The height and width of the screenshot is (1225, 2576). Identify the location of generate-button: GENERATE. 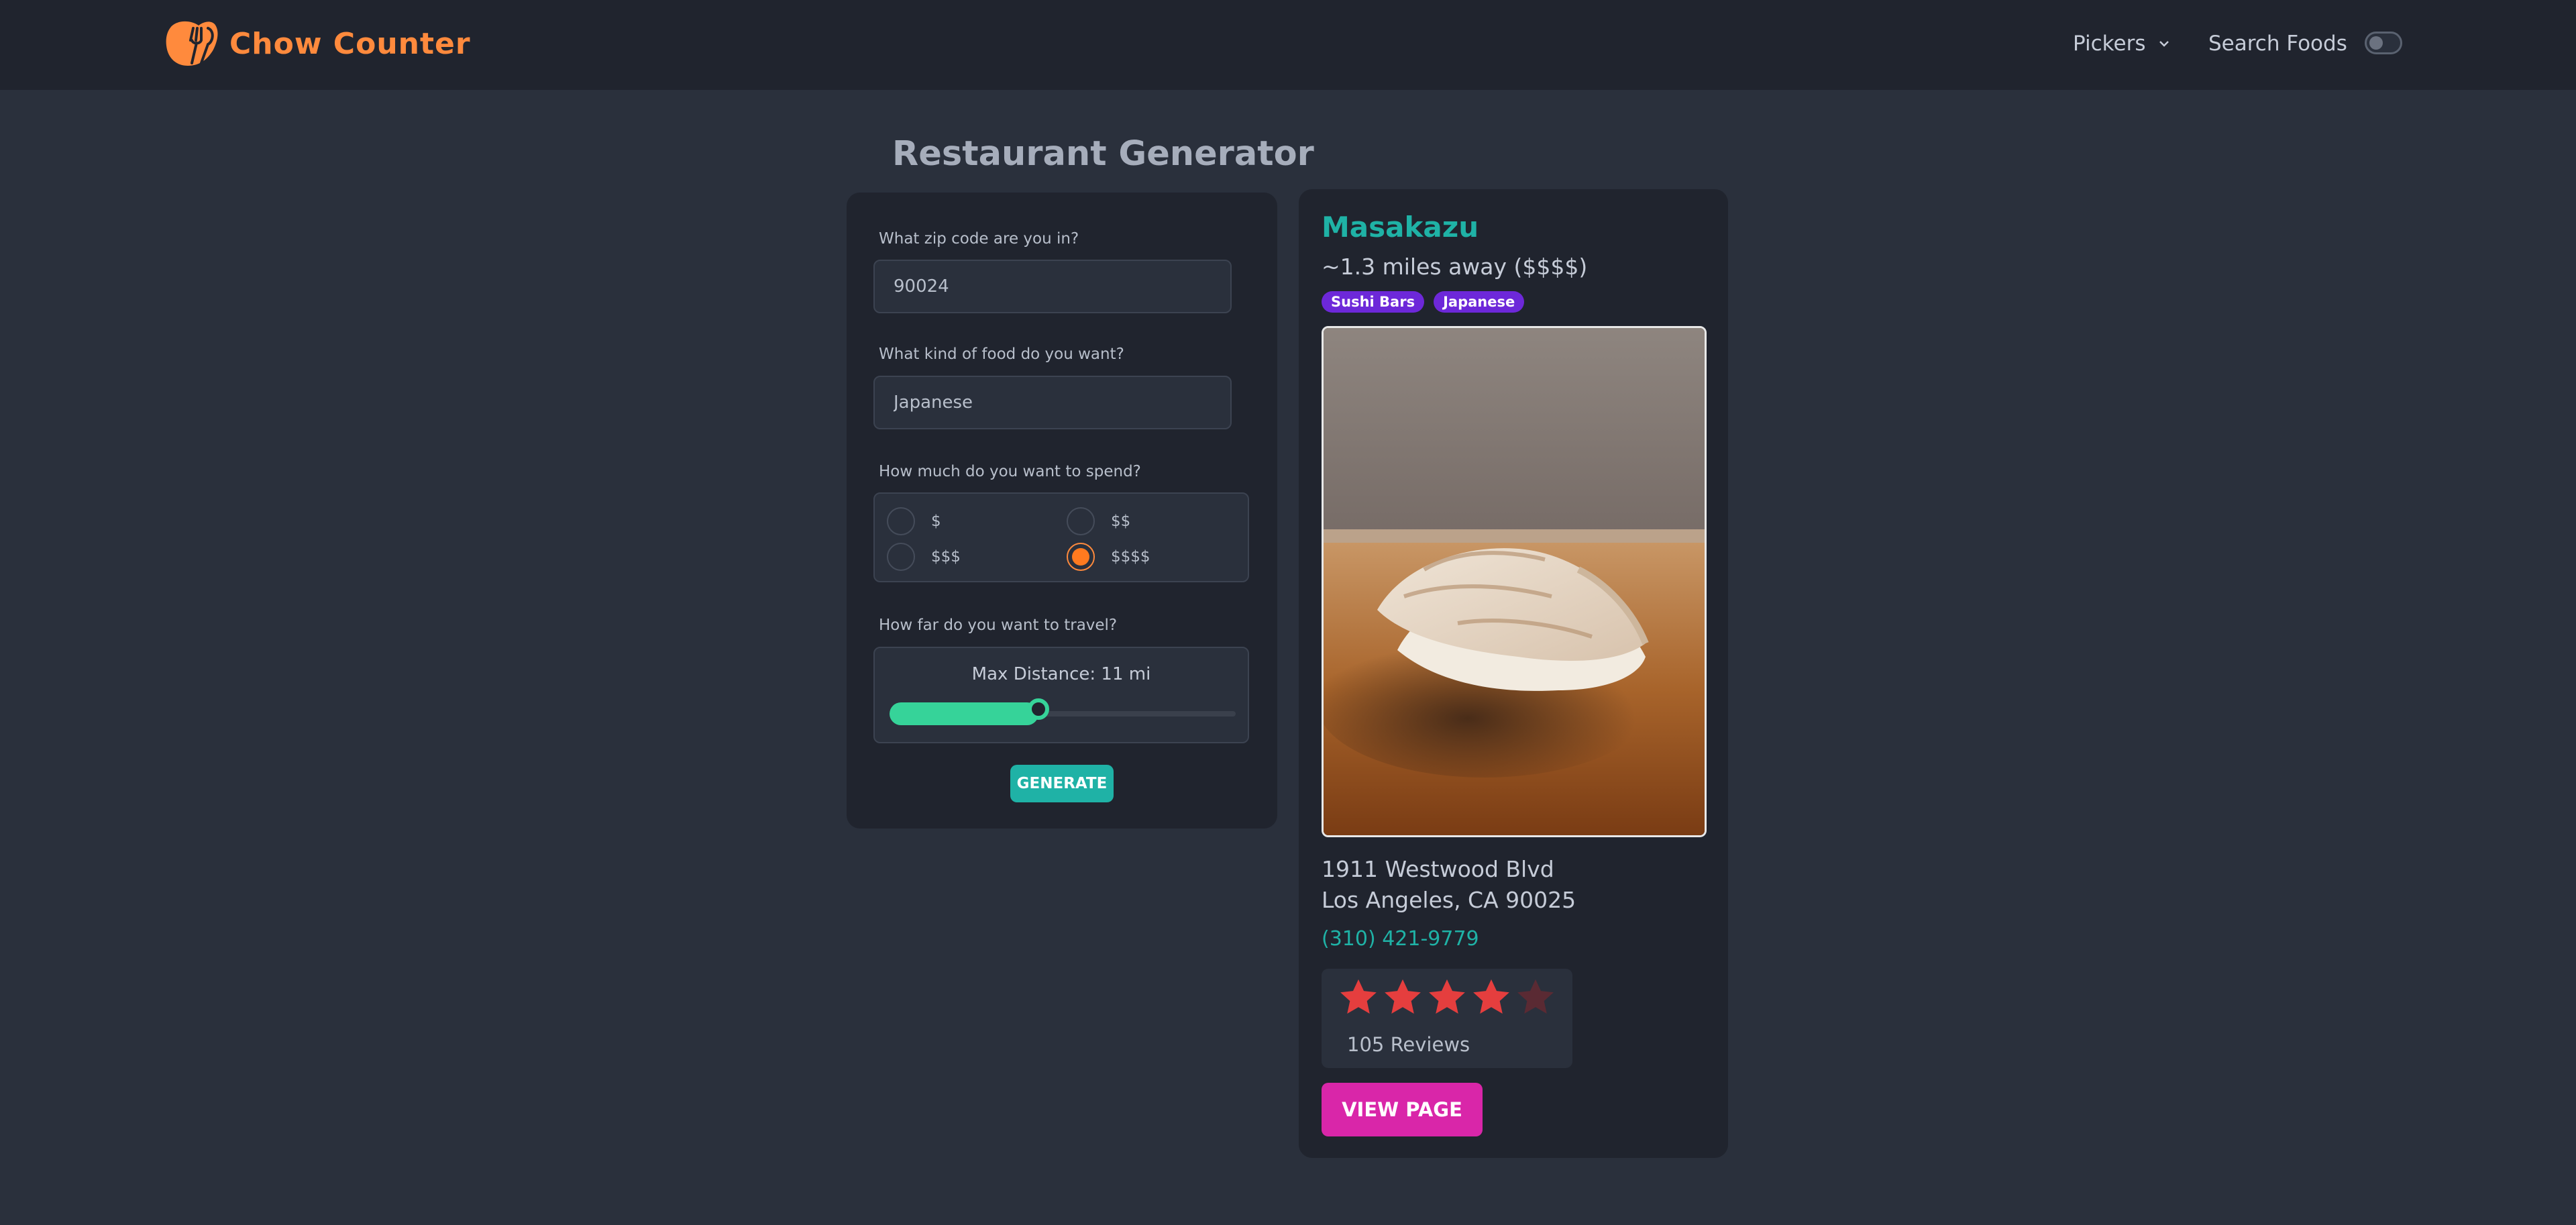
(1062, 783).